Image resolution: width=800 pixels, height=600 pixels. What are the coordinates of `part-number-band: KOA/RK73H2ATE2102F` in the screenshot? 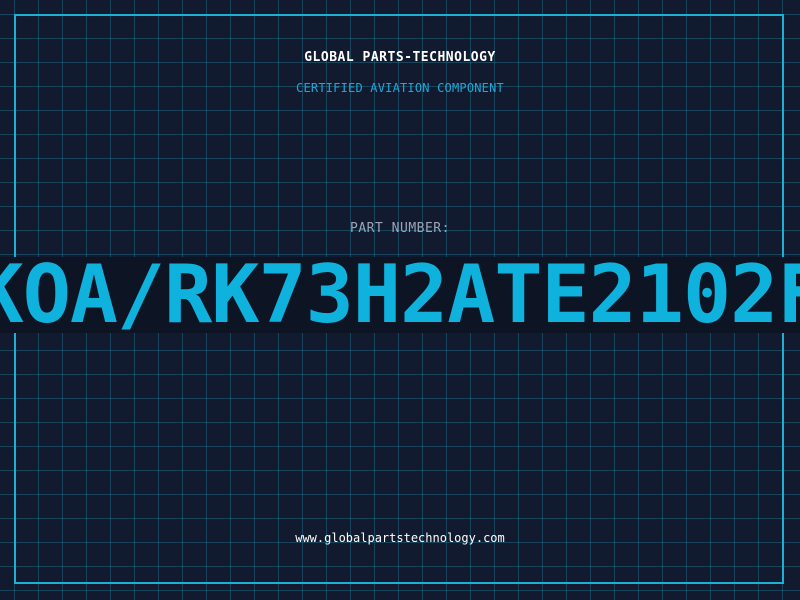 It's located at (400, 295).